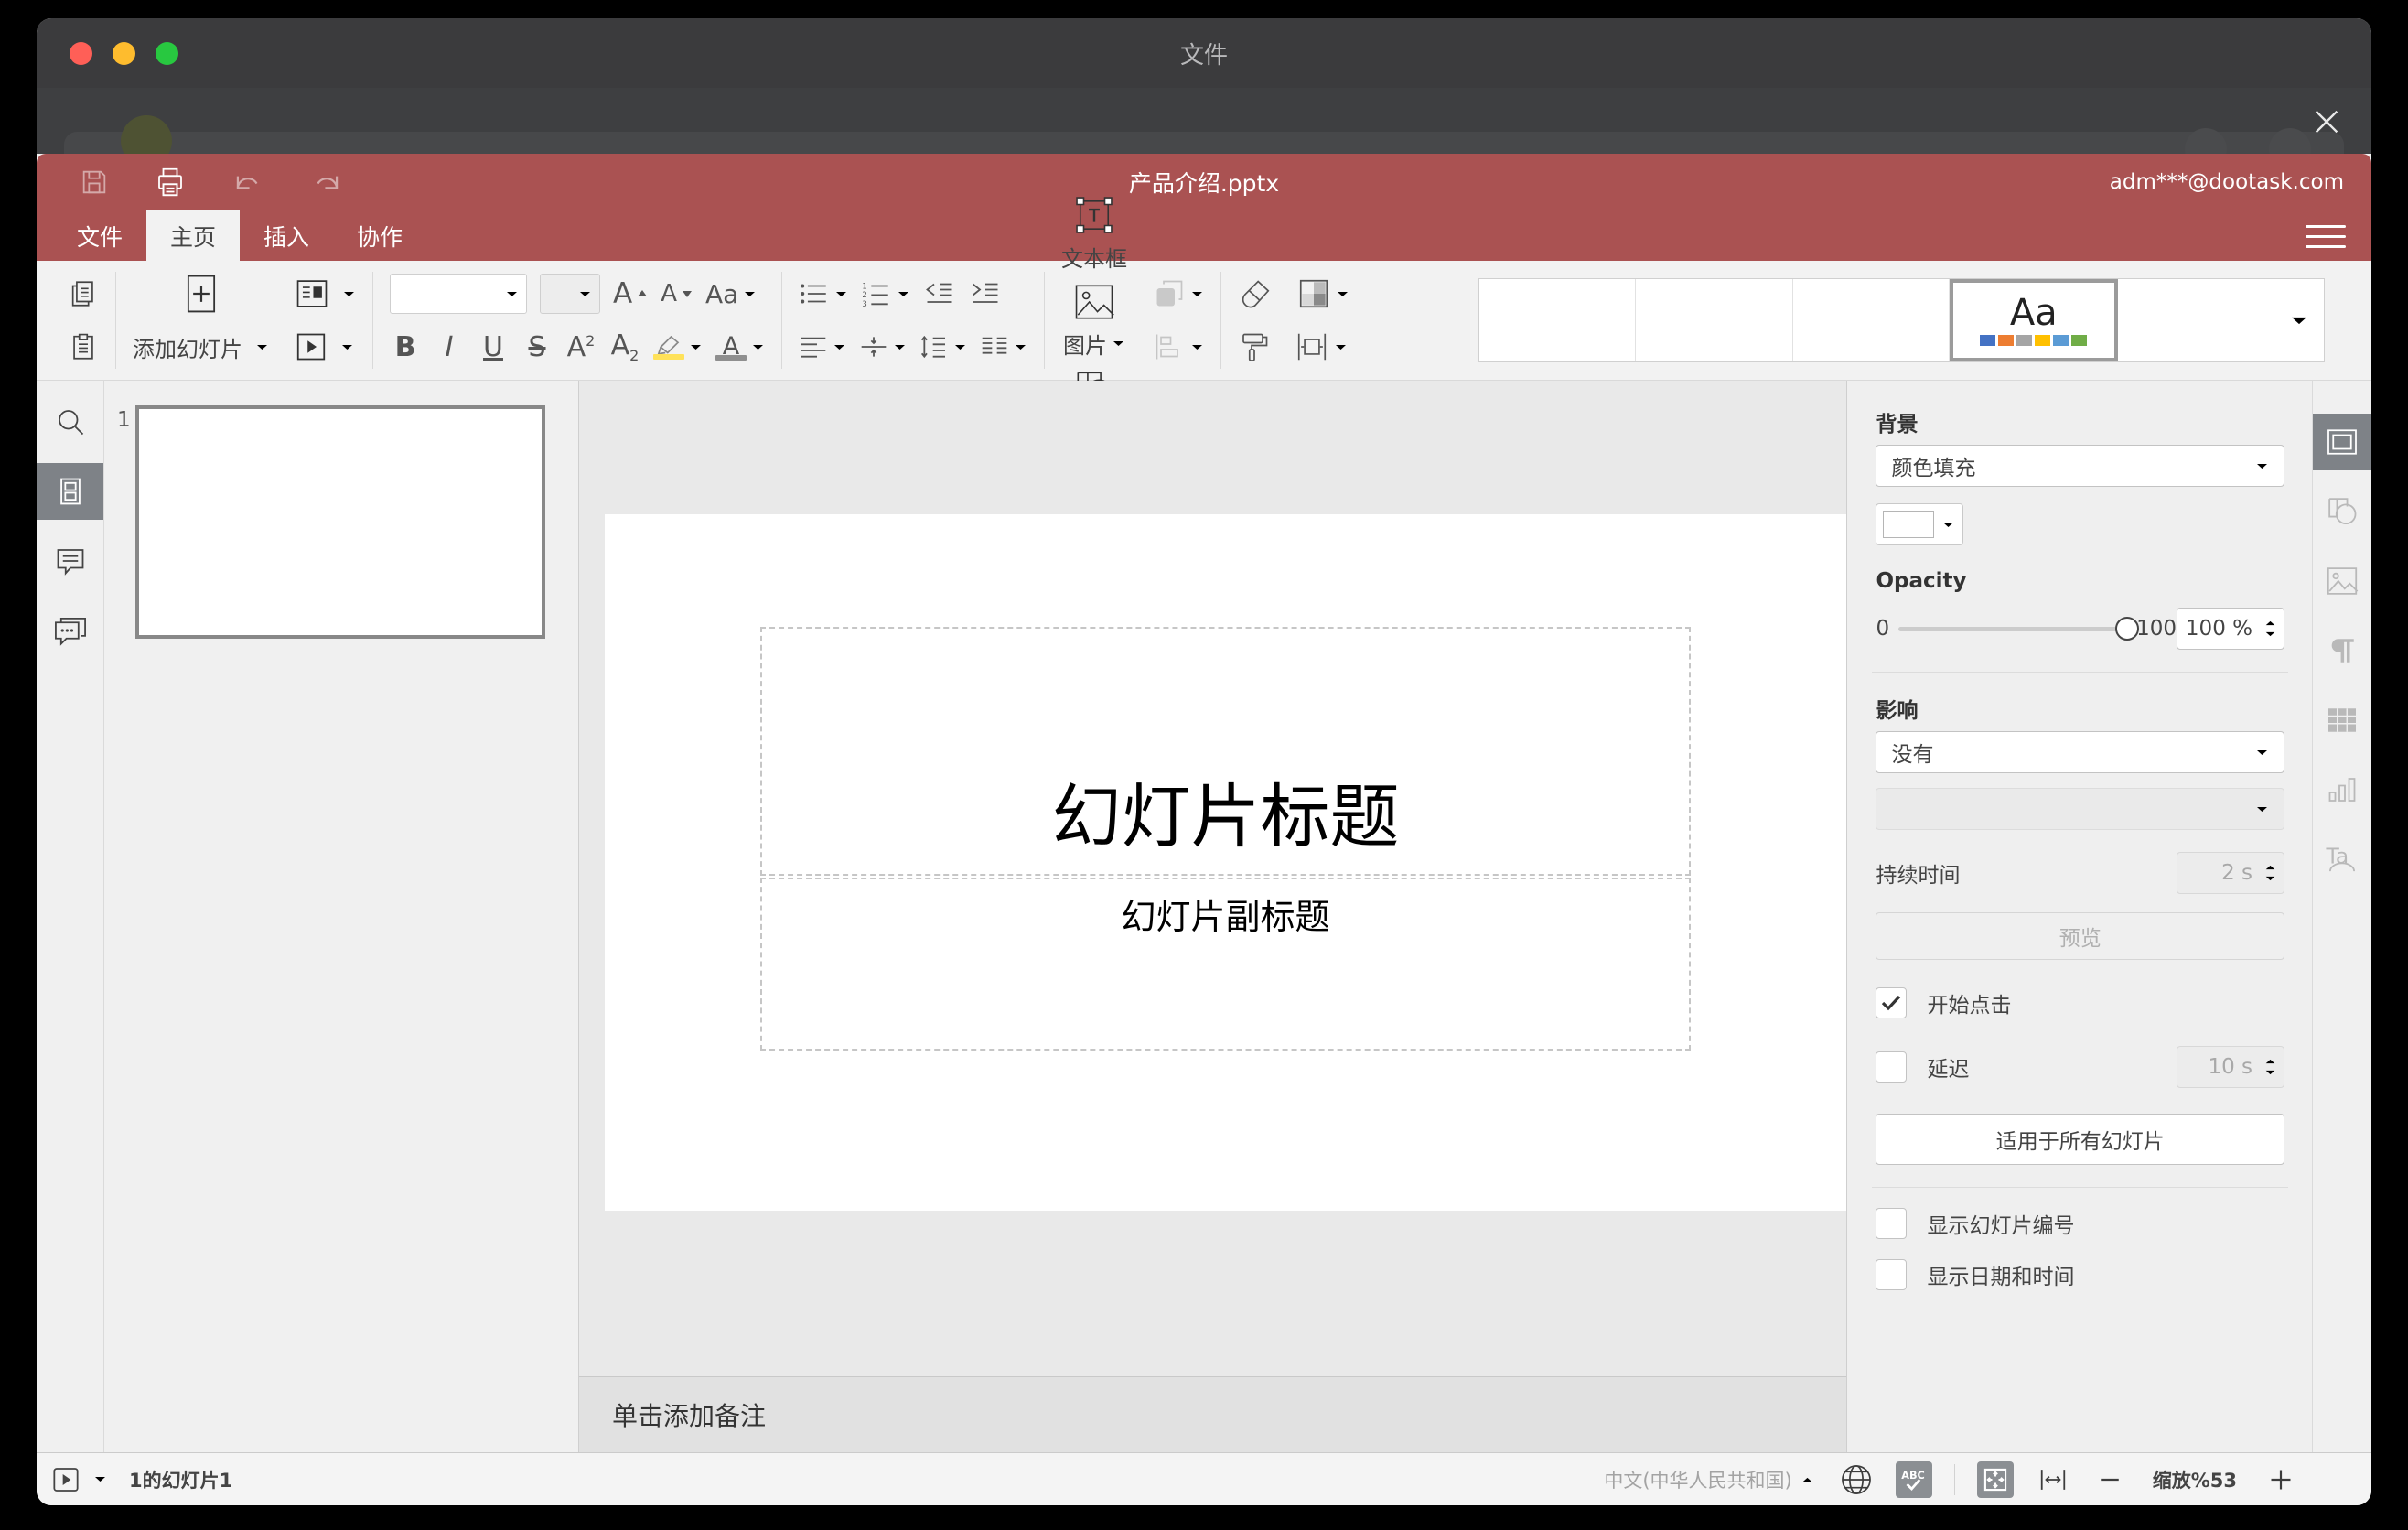  Describe the element at coordinates (1892, 1067) in the screenshot. I see `delay-checkbox` at that location.